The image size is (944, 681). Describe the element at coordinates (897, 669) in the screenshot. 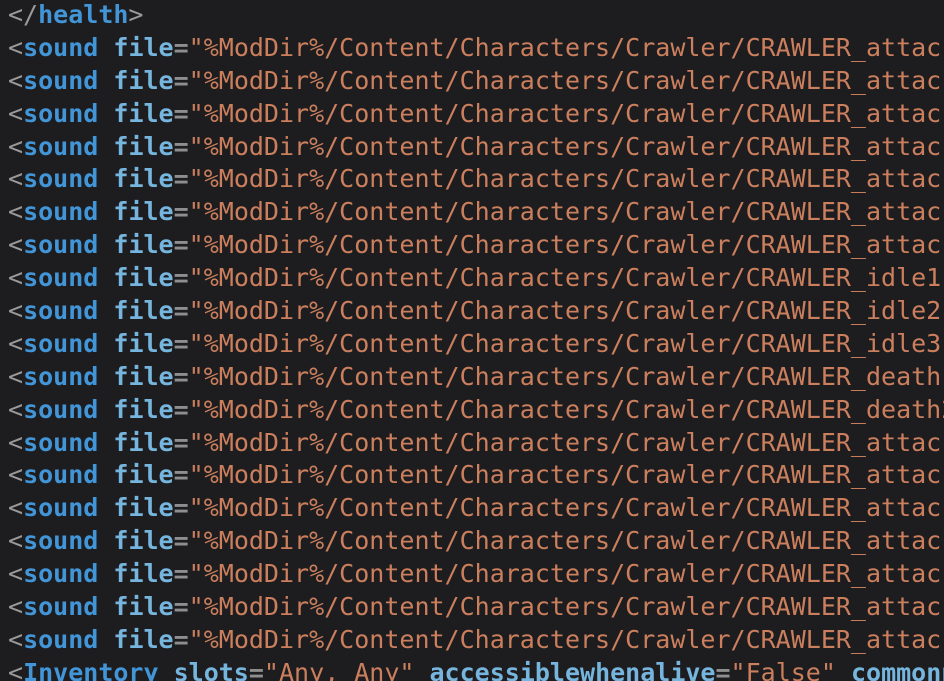

I see `token-attr: commonness` at that location.